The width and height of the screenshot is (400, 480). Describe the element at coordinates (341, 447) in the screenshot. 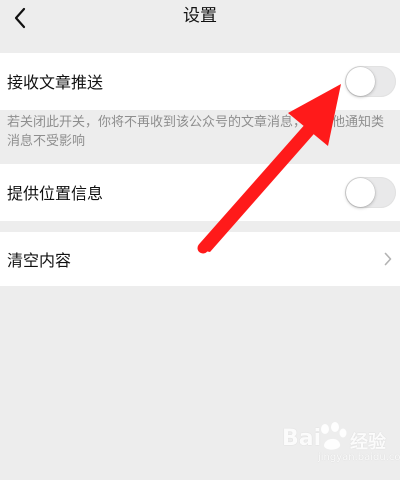

I see `watermark: Bai 经验 jingyan.baidu.com` at that location.